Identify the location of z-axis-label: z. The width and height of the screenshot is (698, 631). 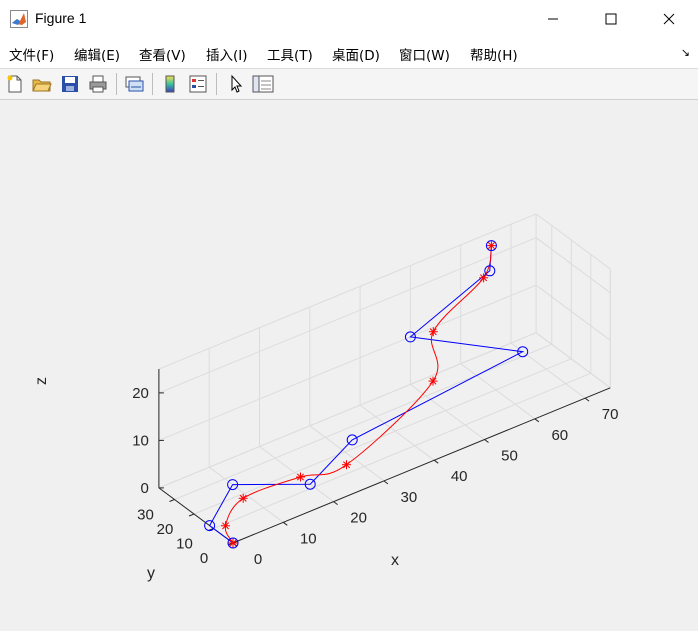
(41, 381).